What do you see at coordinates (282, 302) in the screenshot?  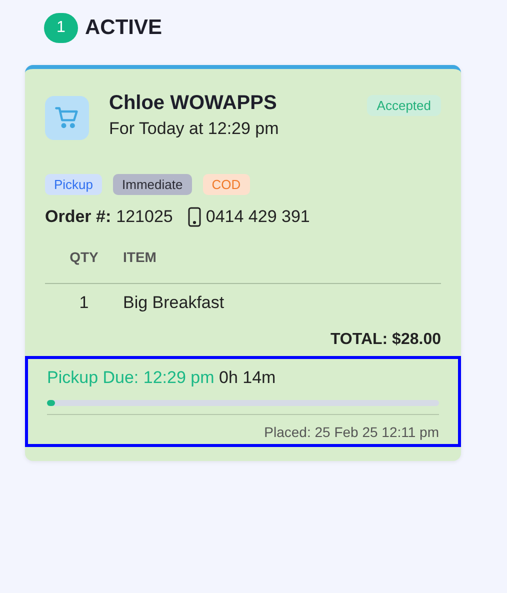 I see `item-cell: Big Breakfast` at bounding box center [282, 302].